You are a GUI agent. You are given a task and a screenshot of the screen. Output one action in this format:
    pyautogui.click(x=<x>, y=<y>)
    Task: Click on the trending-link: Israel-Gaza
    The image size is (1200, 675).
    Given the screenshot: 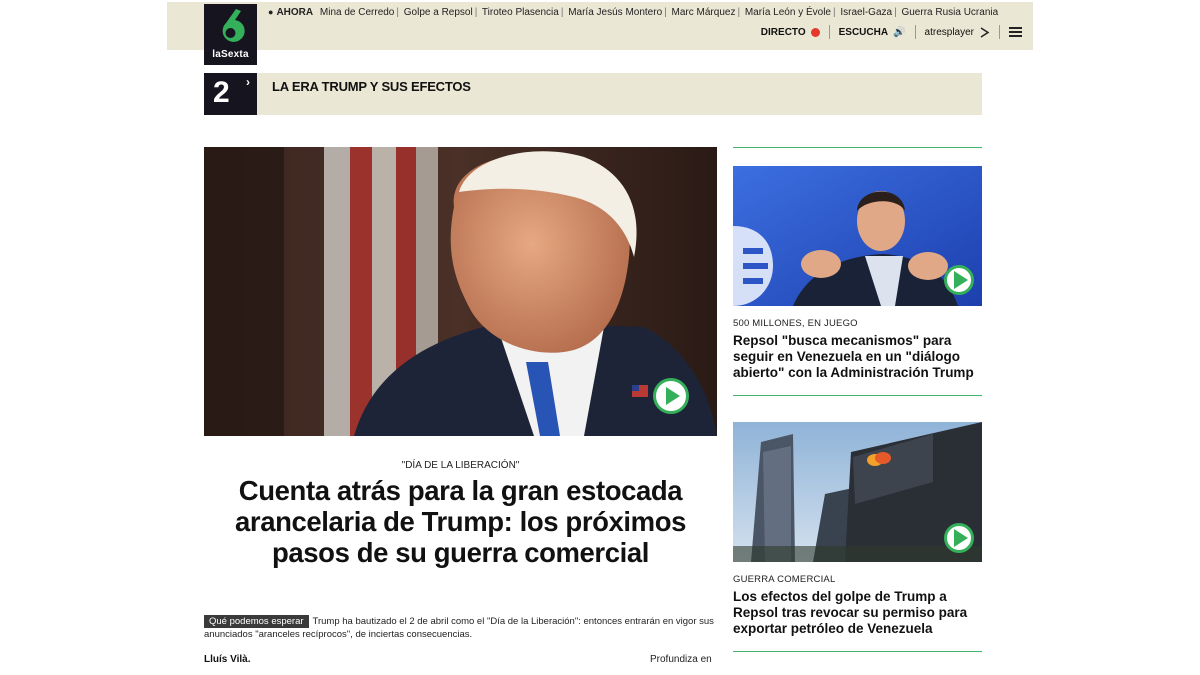 What is the action you would take?
    pyautogui.click(x=866, y=12)
    